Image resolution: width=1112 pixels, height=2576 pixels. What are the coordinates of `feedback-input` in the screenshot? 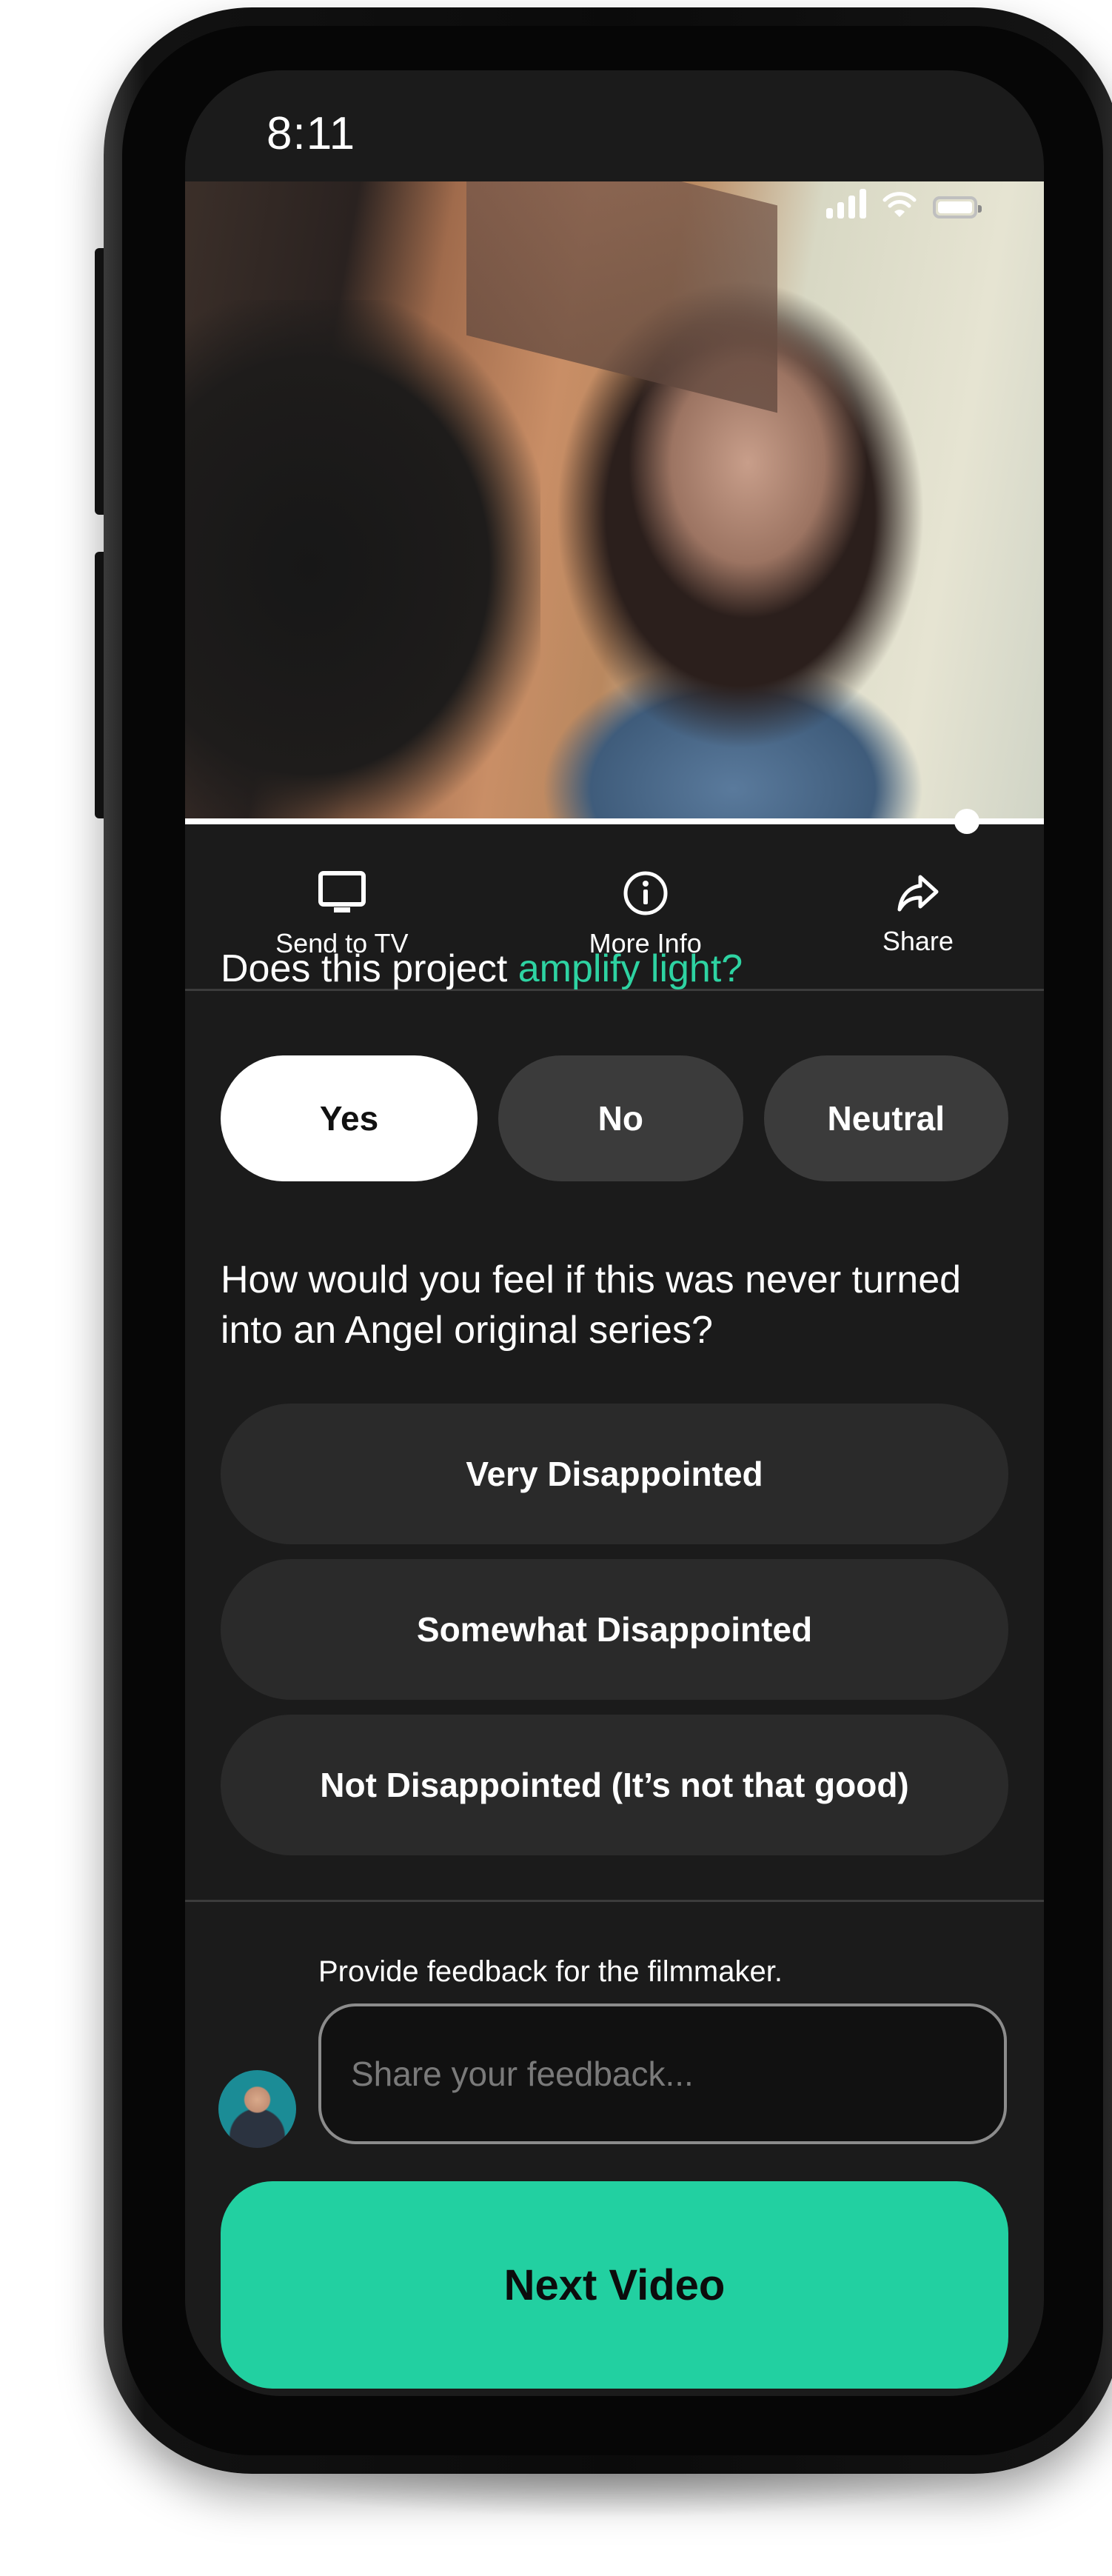 It's located at (662, 2073).